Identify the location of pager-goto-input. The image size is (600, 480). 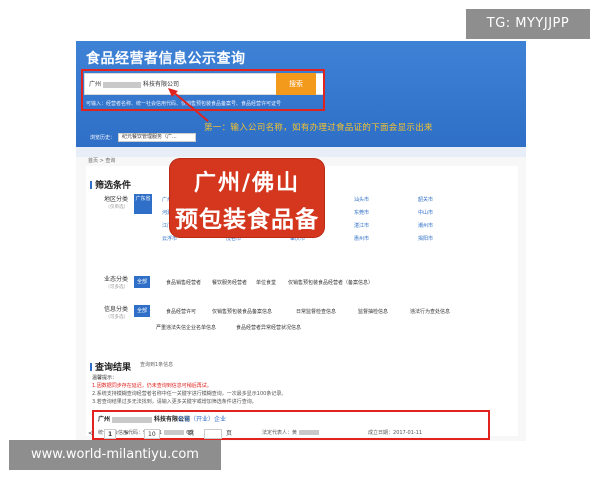
(213, 434).